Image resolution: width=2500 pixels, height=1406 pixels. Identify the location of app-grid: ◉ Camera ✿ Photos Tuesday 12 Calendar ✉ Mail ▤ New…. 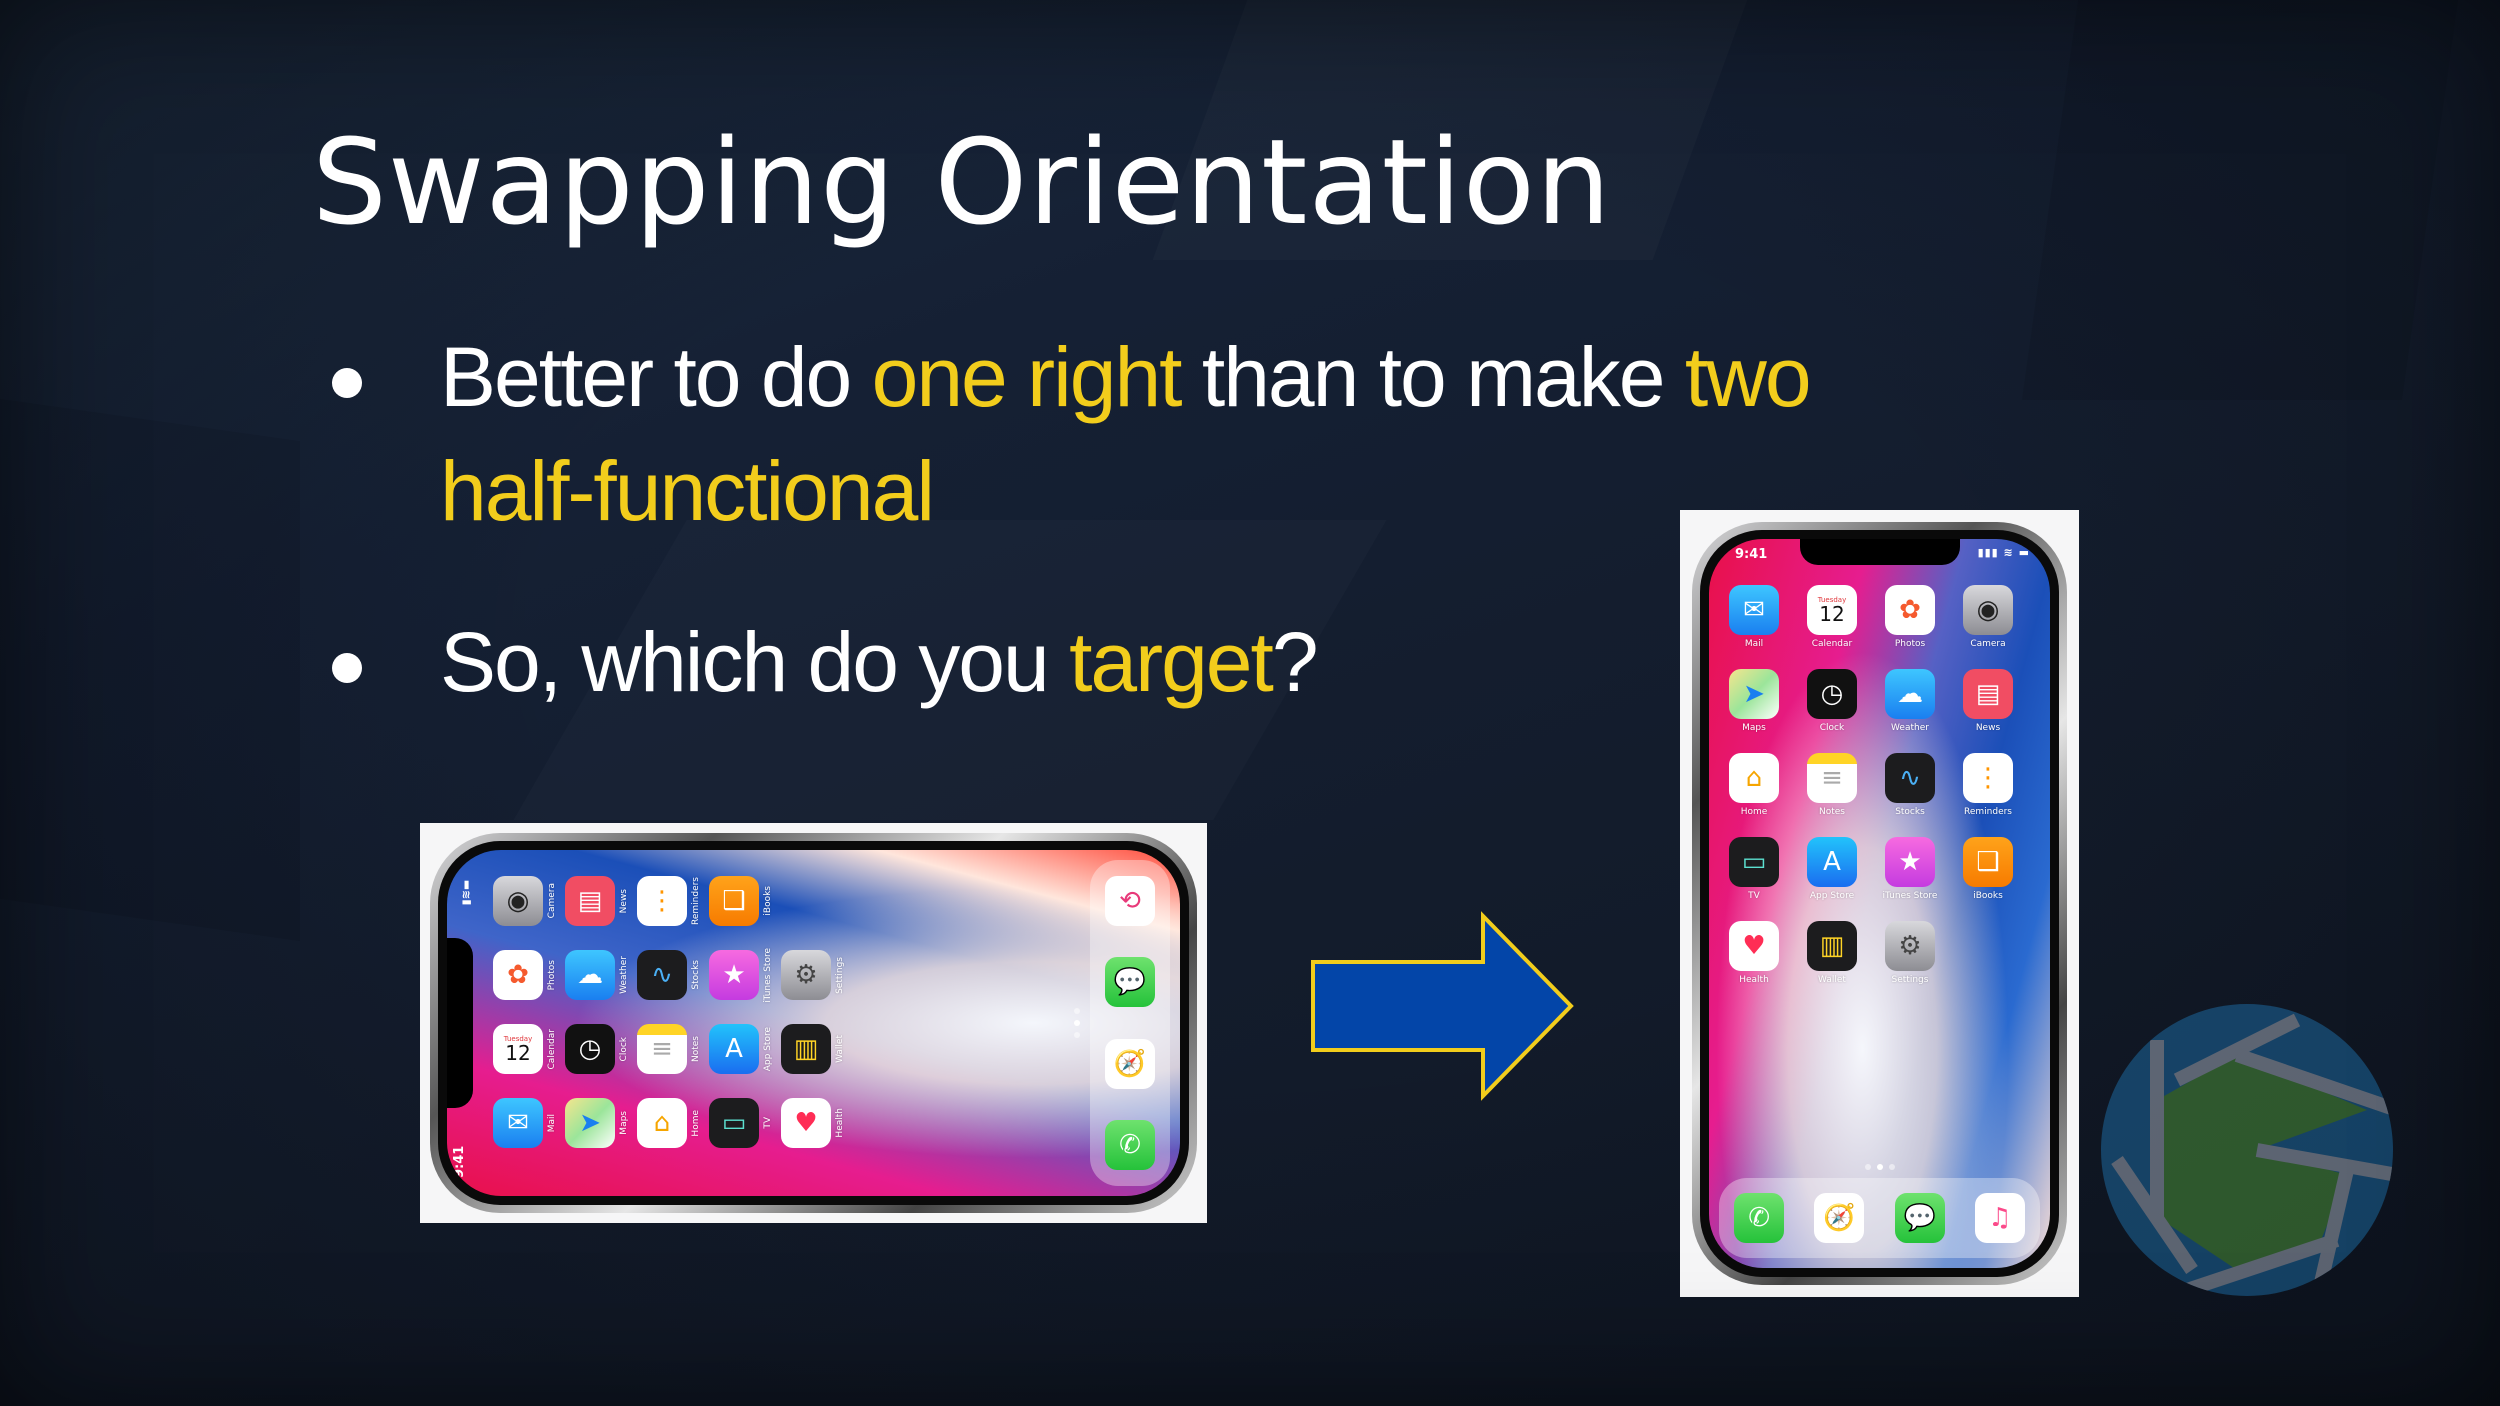
(669, 1012).